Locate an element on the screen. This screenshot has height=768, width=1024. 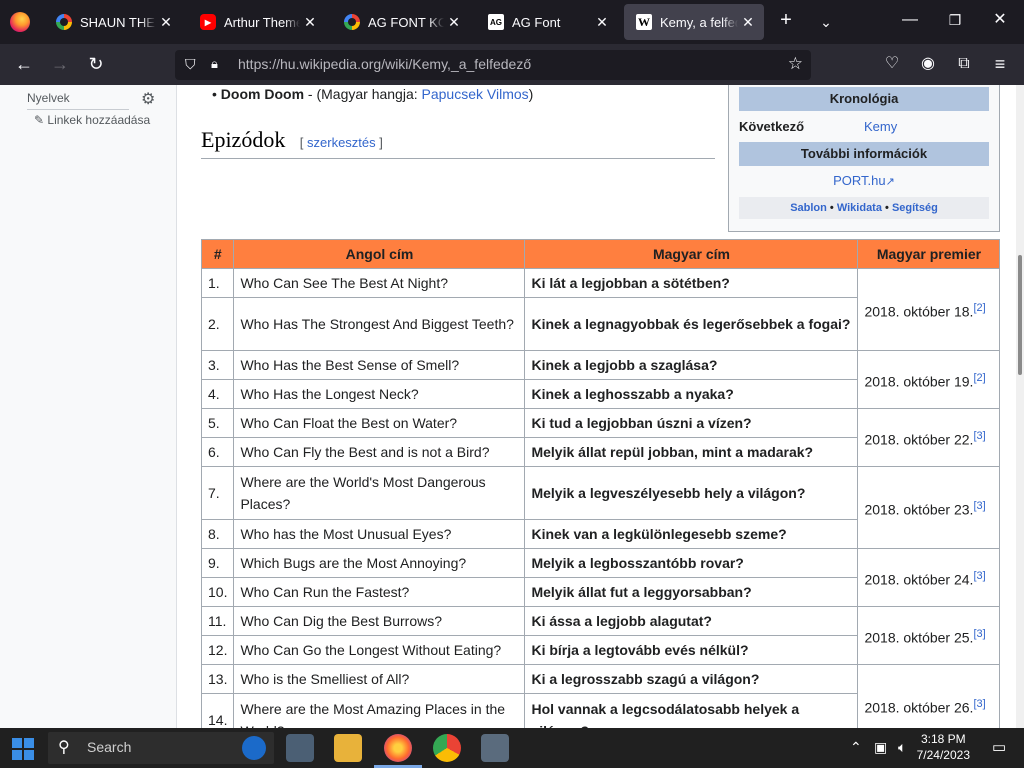
firefox-taskbar-icon is located at coordinates (398, 748).